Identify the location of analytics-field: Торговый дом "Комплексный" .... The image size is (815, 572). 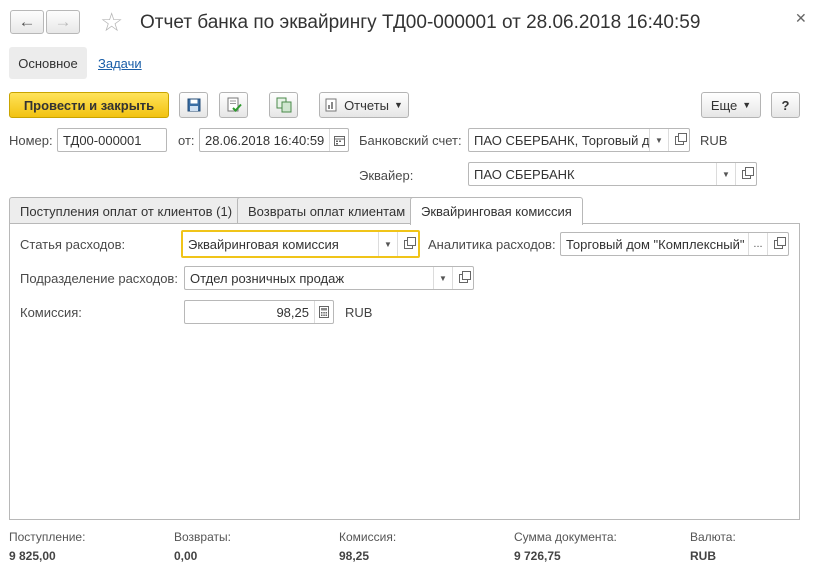
(674, 244).